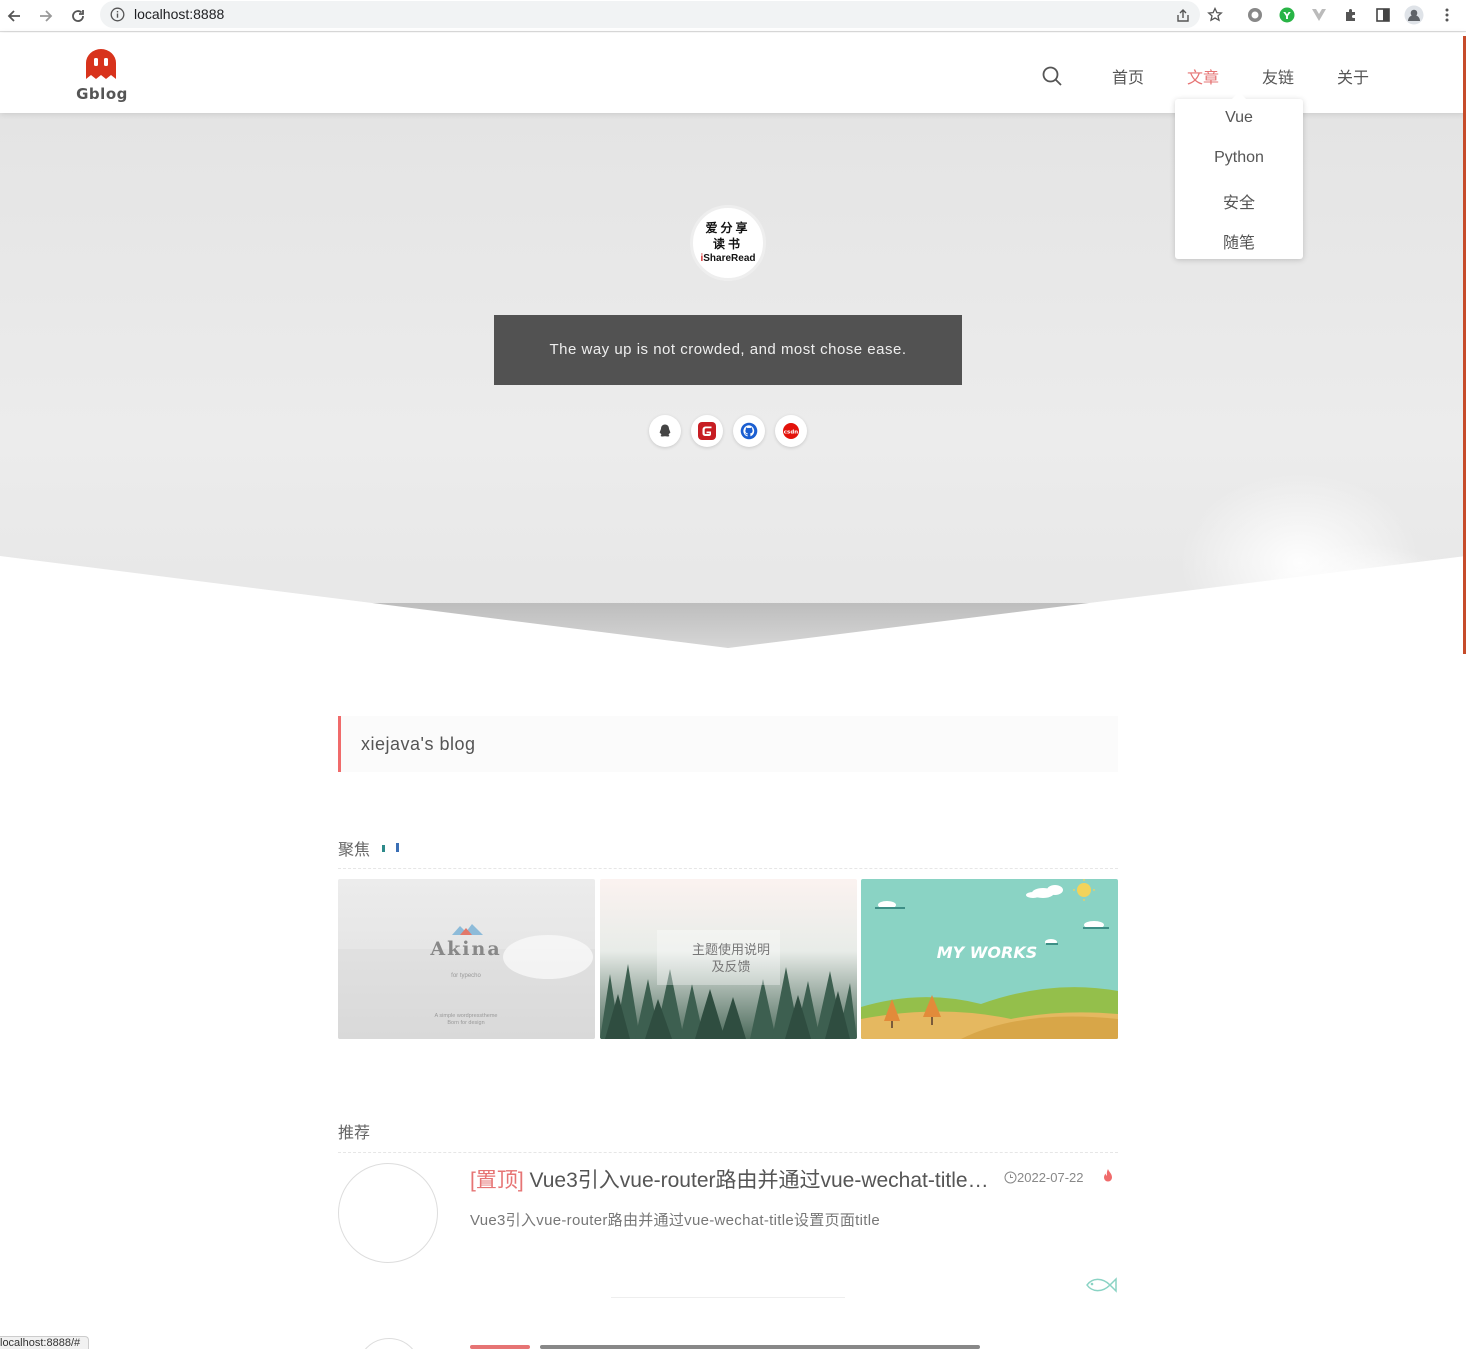 This screenshot has width=1466, height=1349. I want to click on akina-sub1: for typecho, so click(466, 976).